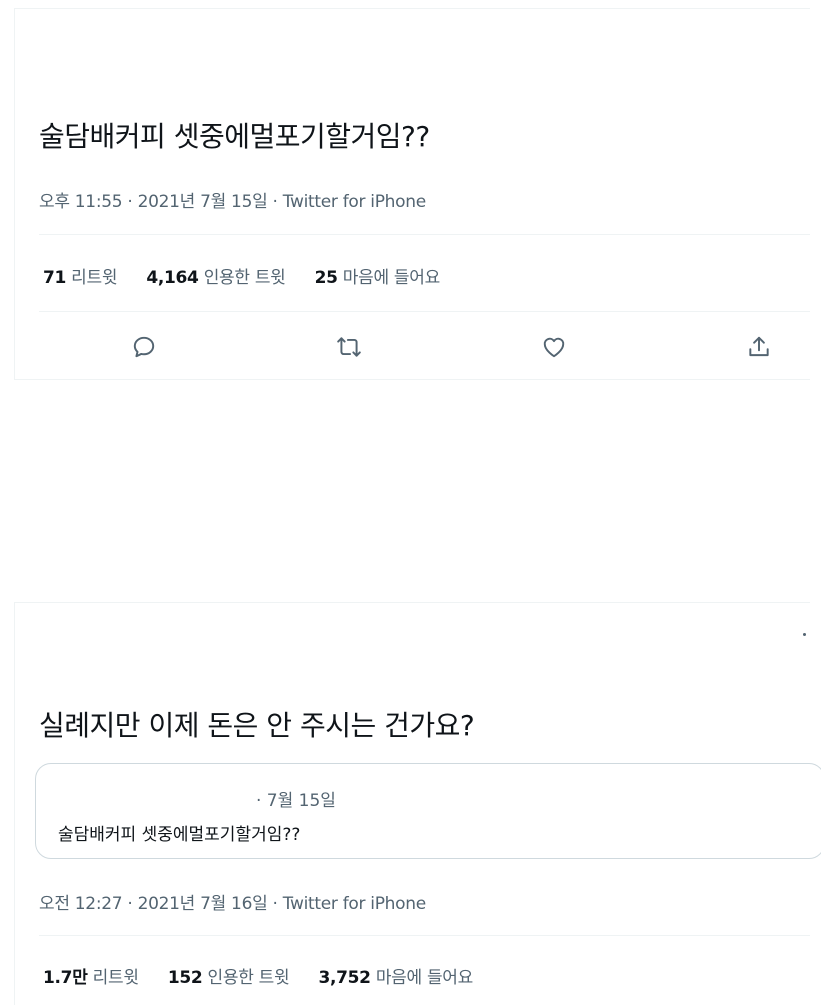 This screenshot has width=821, height=1005. What do you see at coordinates (296, 801) in the screenshot?
I see `quoted-tweet-date: · 7월 15일` at bounding box center [296, 801].